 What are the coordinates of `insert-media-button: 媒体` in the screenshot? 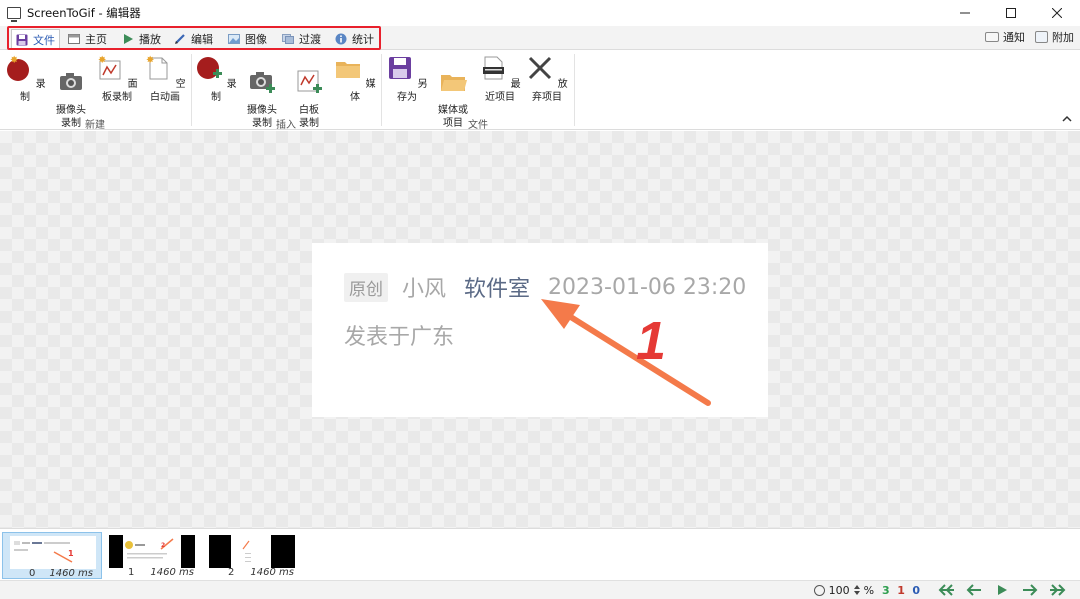 It's located at (355, 79).